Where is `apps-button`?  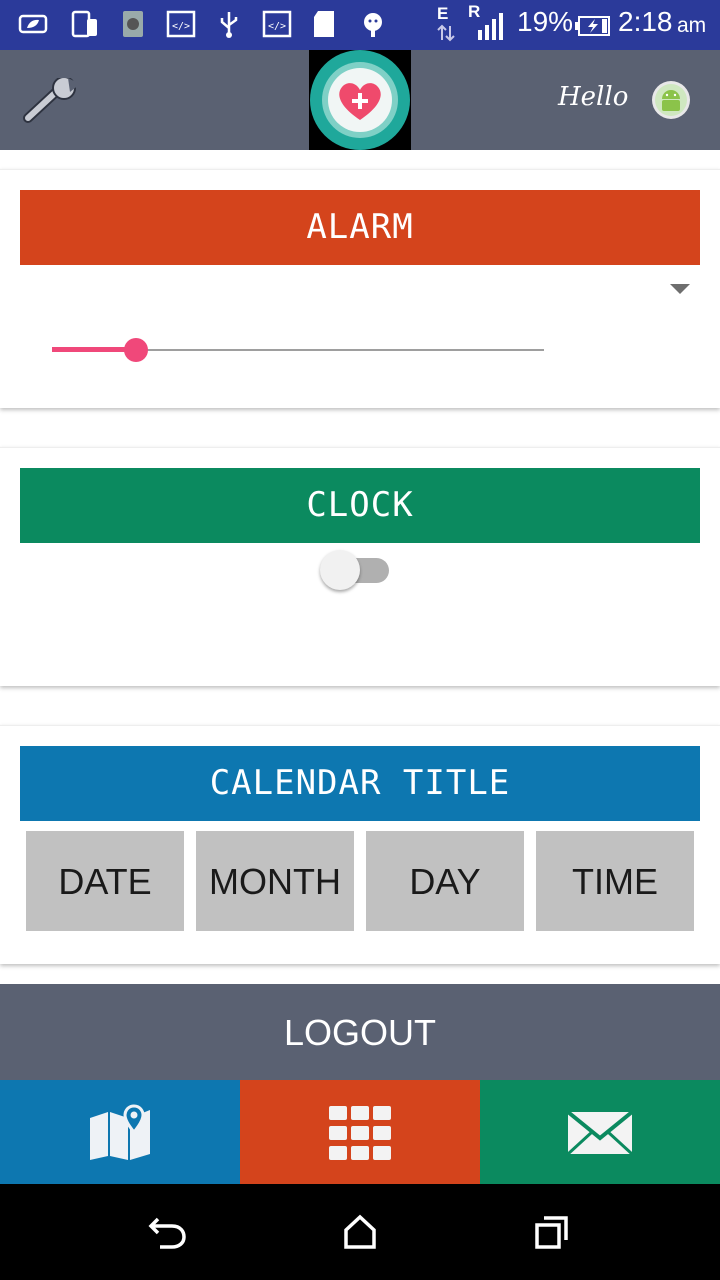 apps-button is located at coordinates (360, 1132).